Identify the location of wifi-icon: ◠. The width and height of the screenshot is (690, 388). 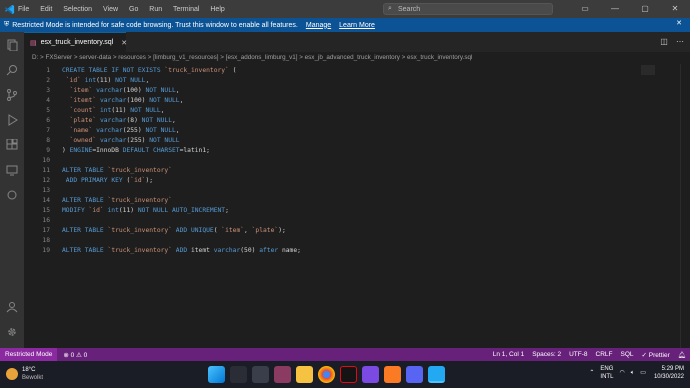
(621, 373).